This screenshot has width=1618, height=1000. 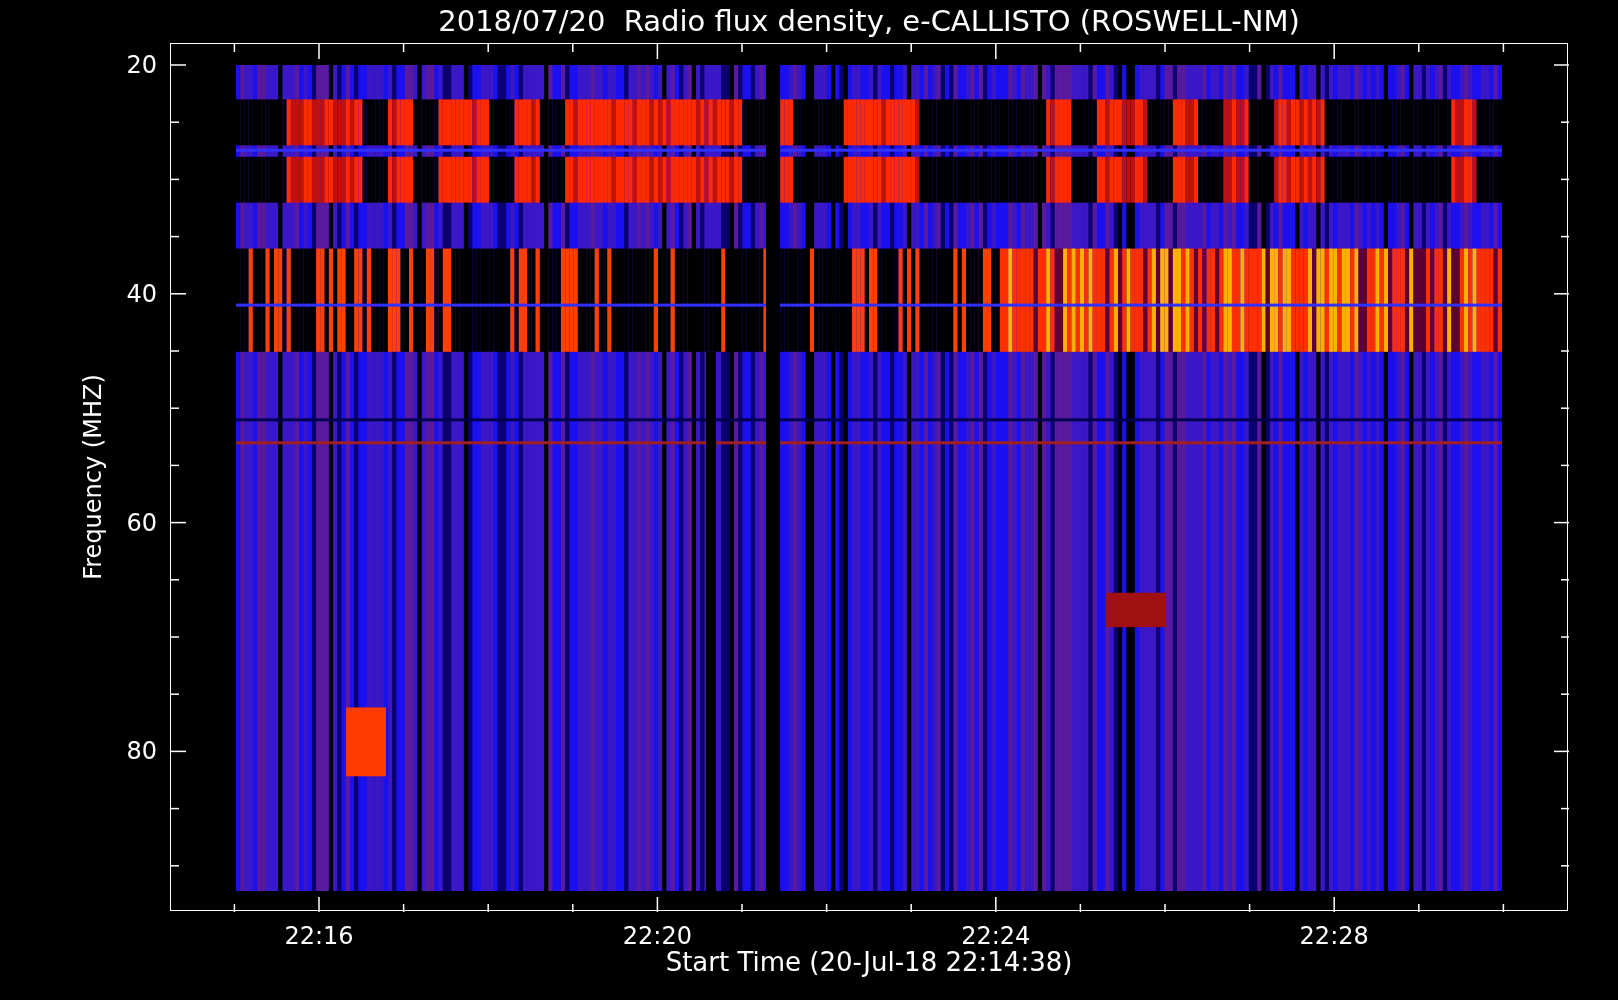 I want to click on y-tick-label: 40, so click(x=141, y=293).